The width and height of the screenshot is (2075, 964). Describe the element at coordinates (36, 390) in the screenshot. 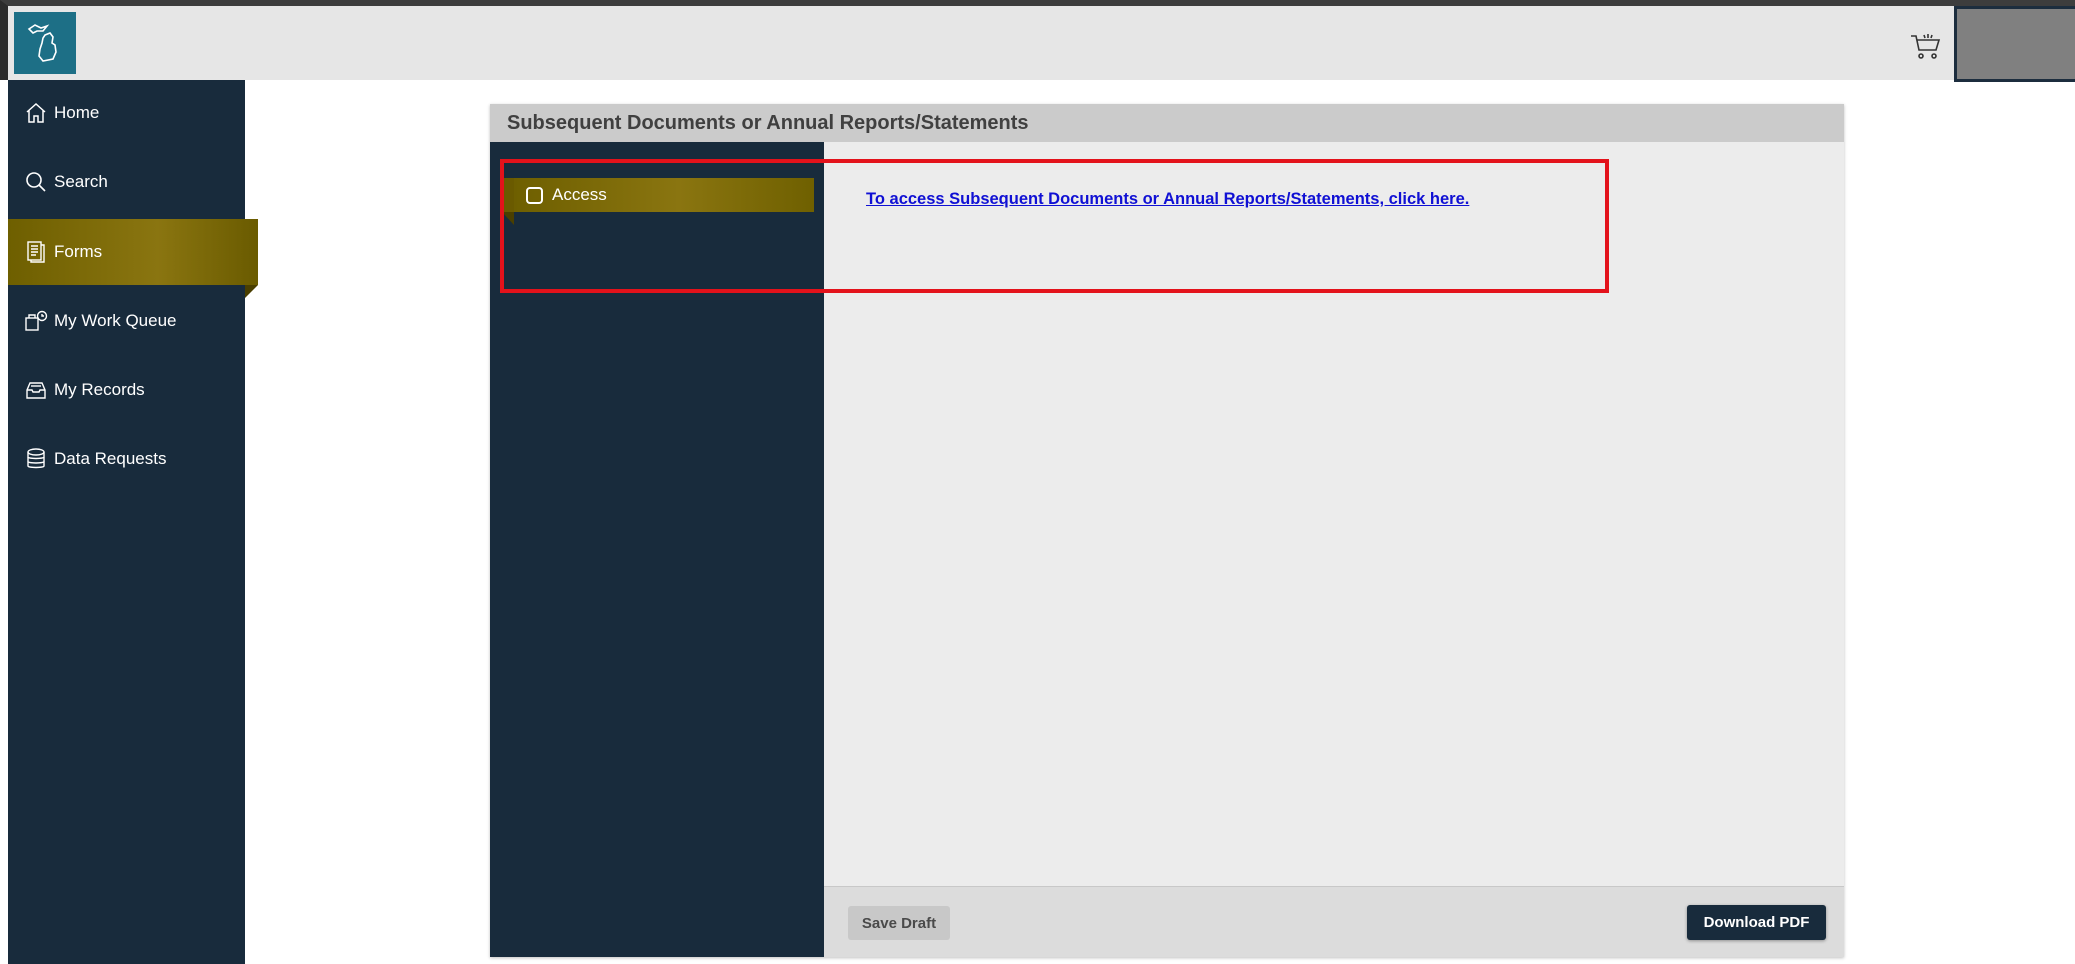

I see `records-icon` at that location.